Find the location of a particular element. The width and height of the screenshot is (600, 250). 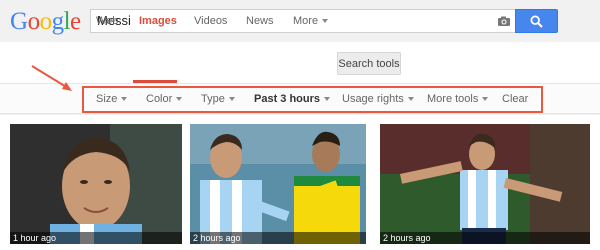

annotation-arrow-icon is located at coordinates (51, 78).